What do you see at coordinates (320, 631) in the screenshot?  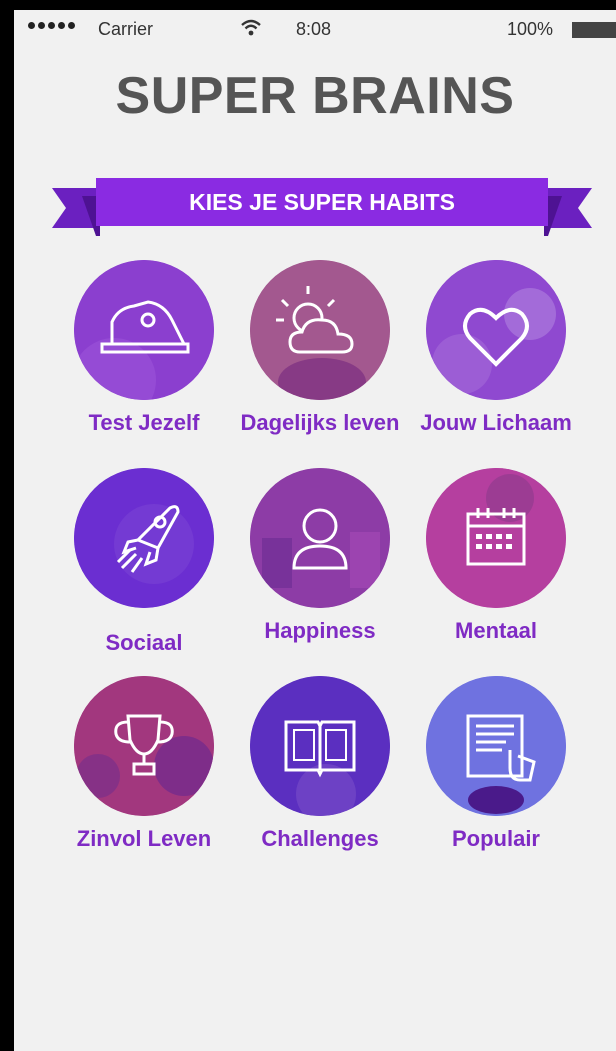 I see `habit-label: Happiness` at bounding box center [320, 631].